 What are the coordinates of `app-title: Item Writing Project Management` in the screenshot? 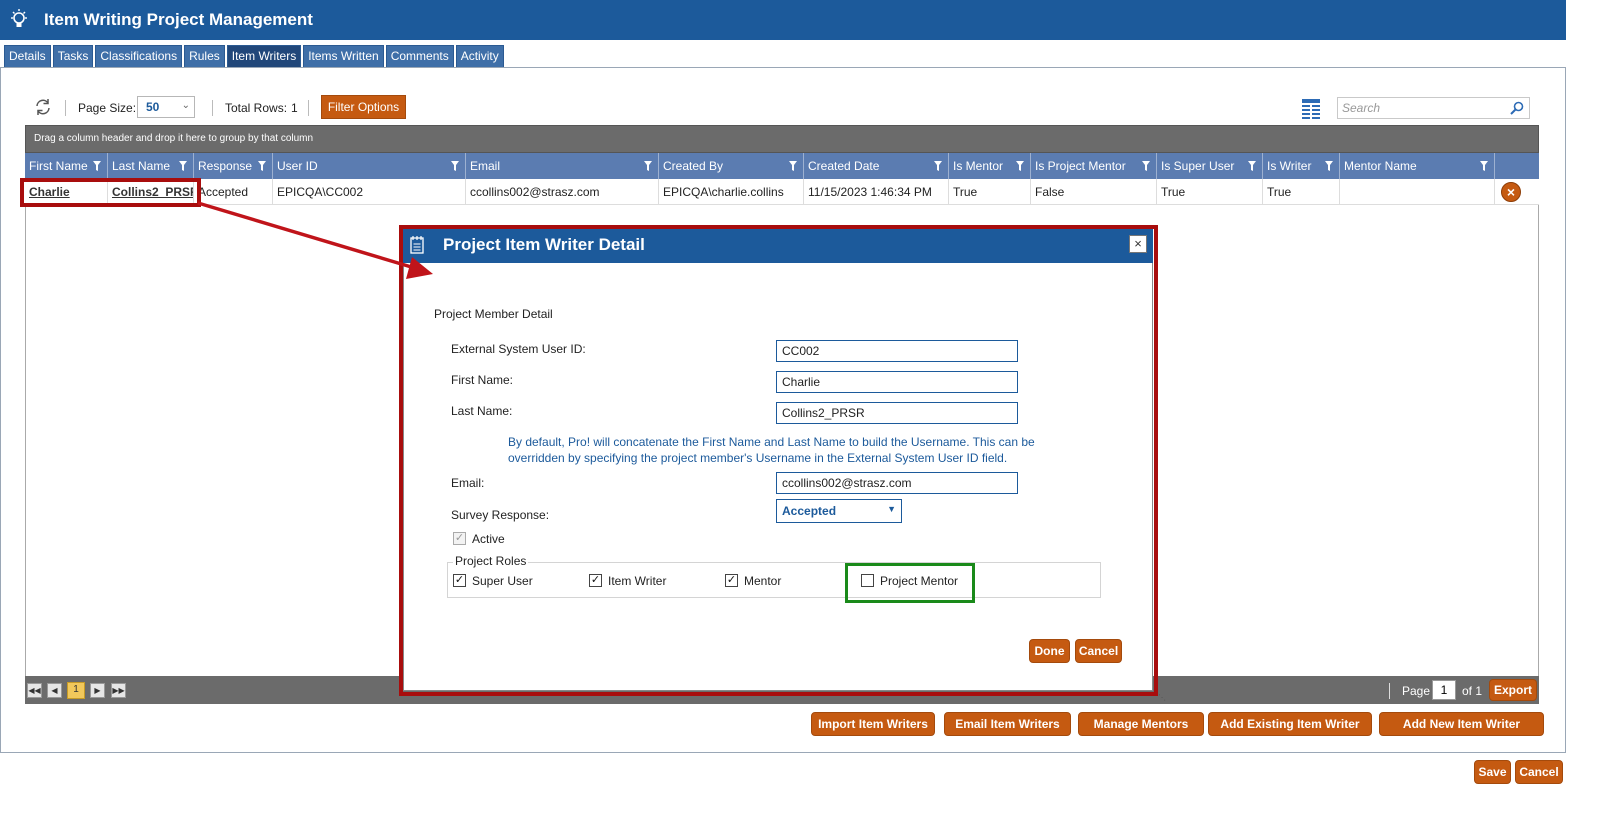 It's located at (178, 19).